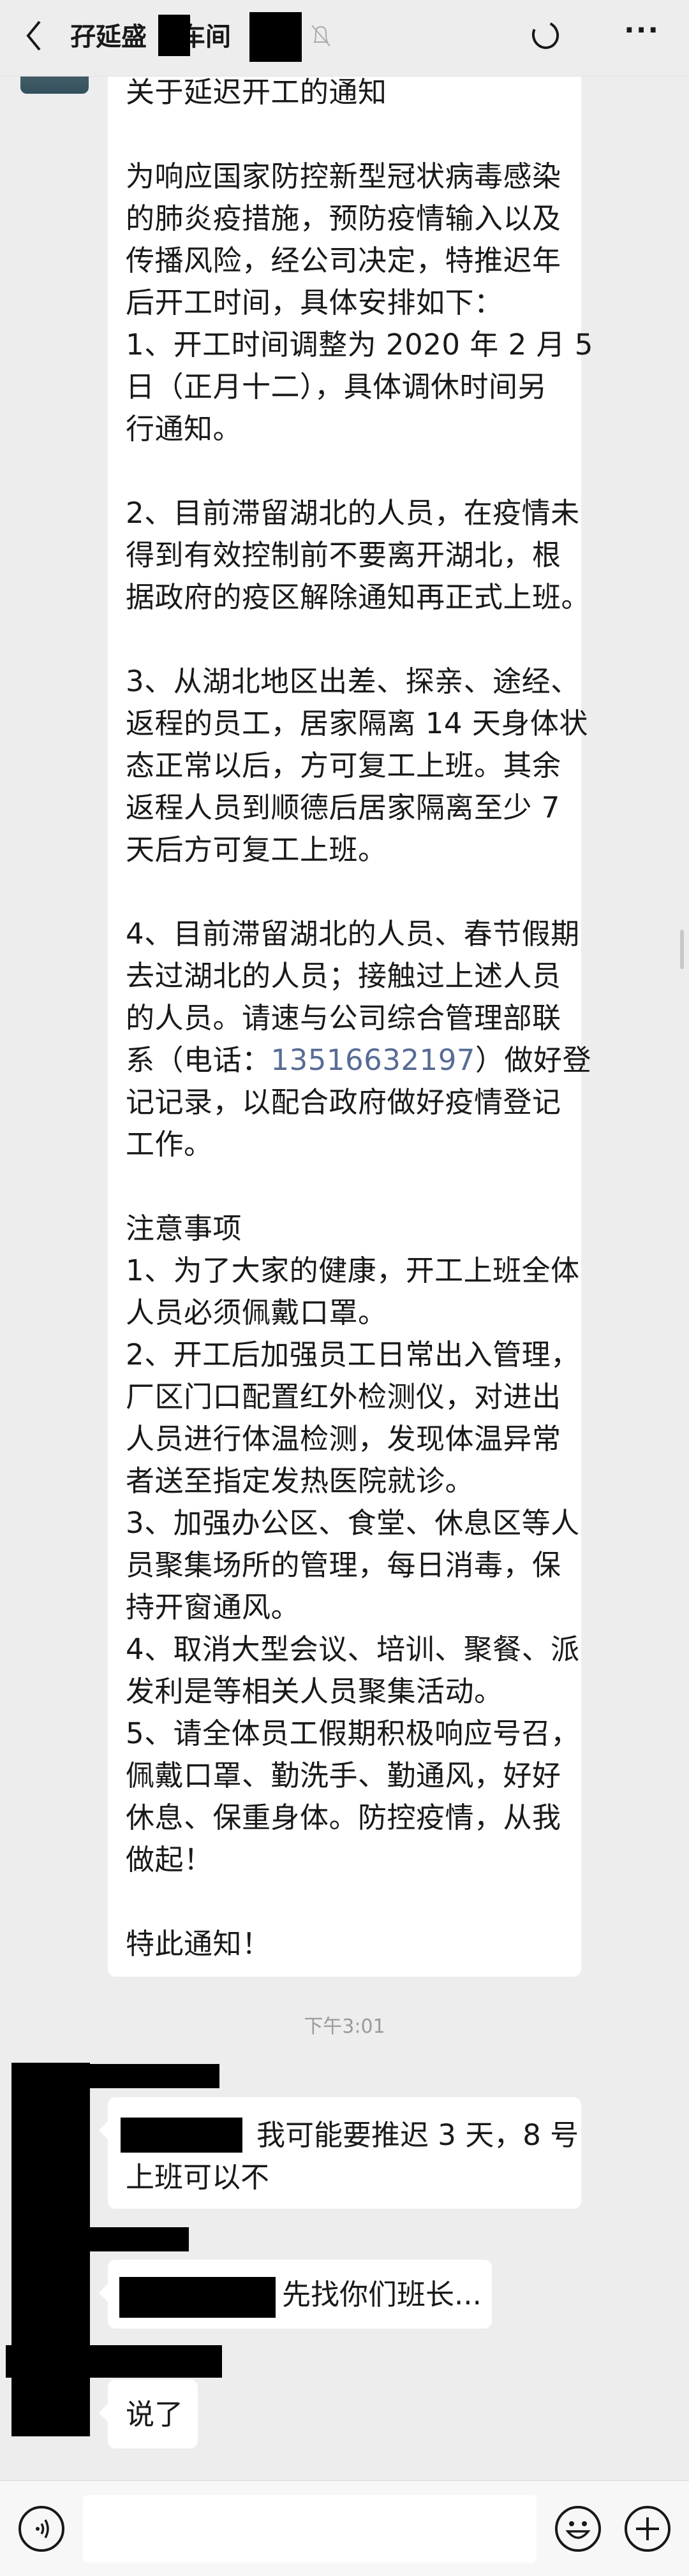 The image size is (689, 2576). I want to click on notice-line: 工作。, so click(169, 1144).